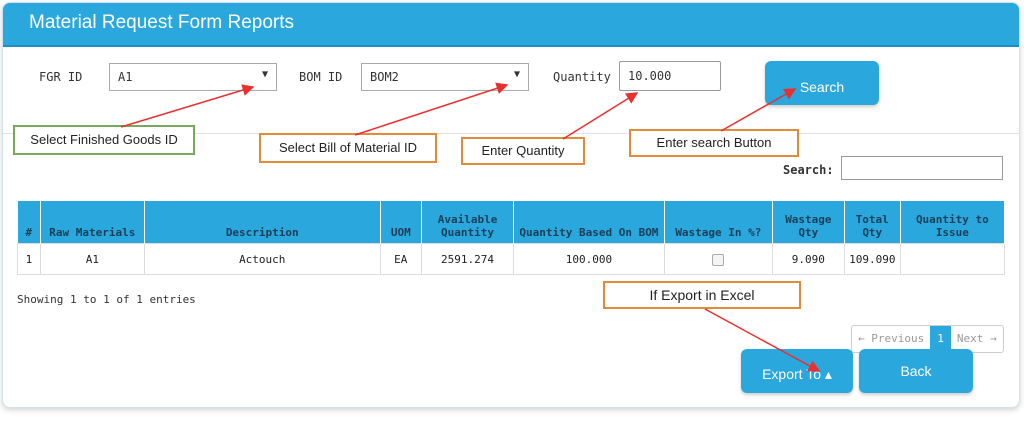 The height and width of the screenshot is (424, 1024). I want to click on arrow-quantity, so click(600, 116).